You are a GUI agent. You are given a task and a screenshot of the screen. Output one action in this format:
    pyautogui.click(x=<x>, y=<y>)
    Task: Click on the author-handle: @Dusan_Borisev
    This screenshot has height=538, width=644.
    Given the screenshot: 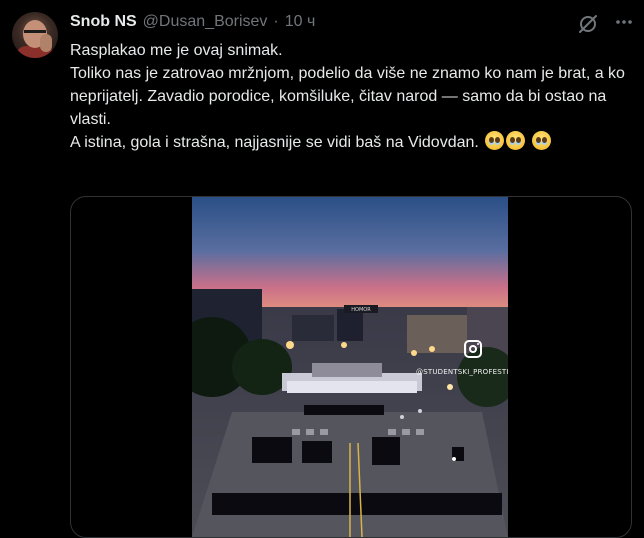 What is the action you would take?
    pyautogui.click(x=205, y=22)
    